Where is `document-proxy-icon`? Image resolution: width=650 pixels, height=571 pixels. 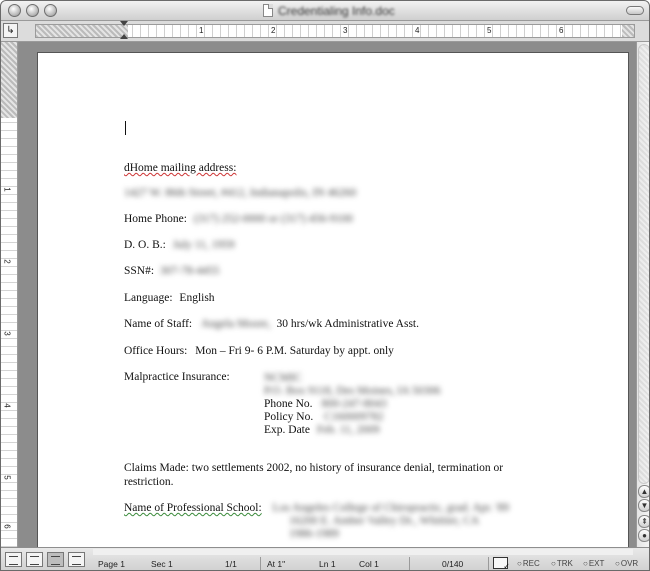 document-proxy-icon is located at coordinates (268, 10).